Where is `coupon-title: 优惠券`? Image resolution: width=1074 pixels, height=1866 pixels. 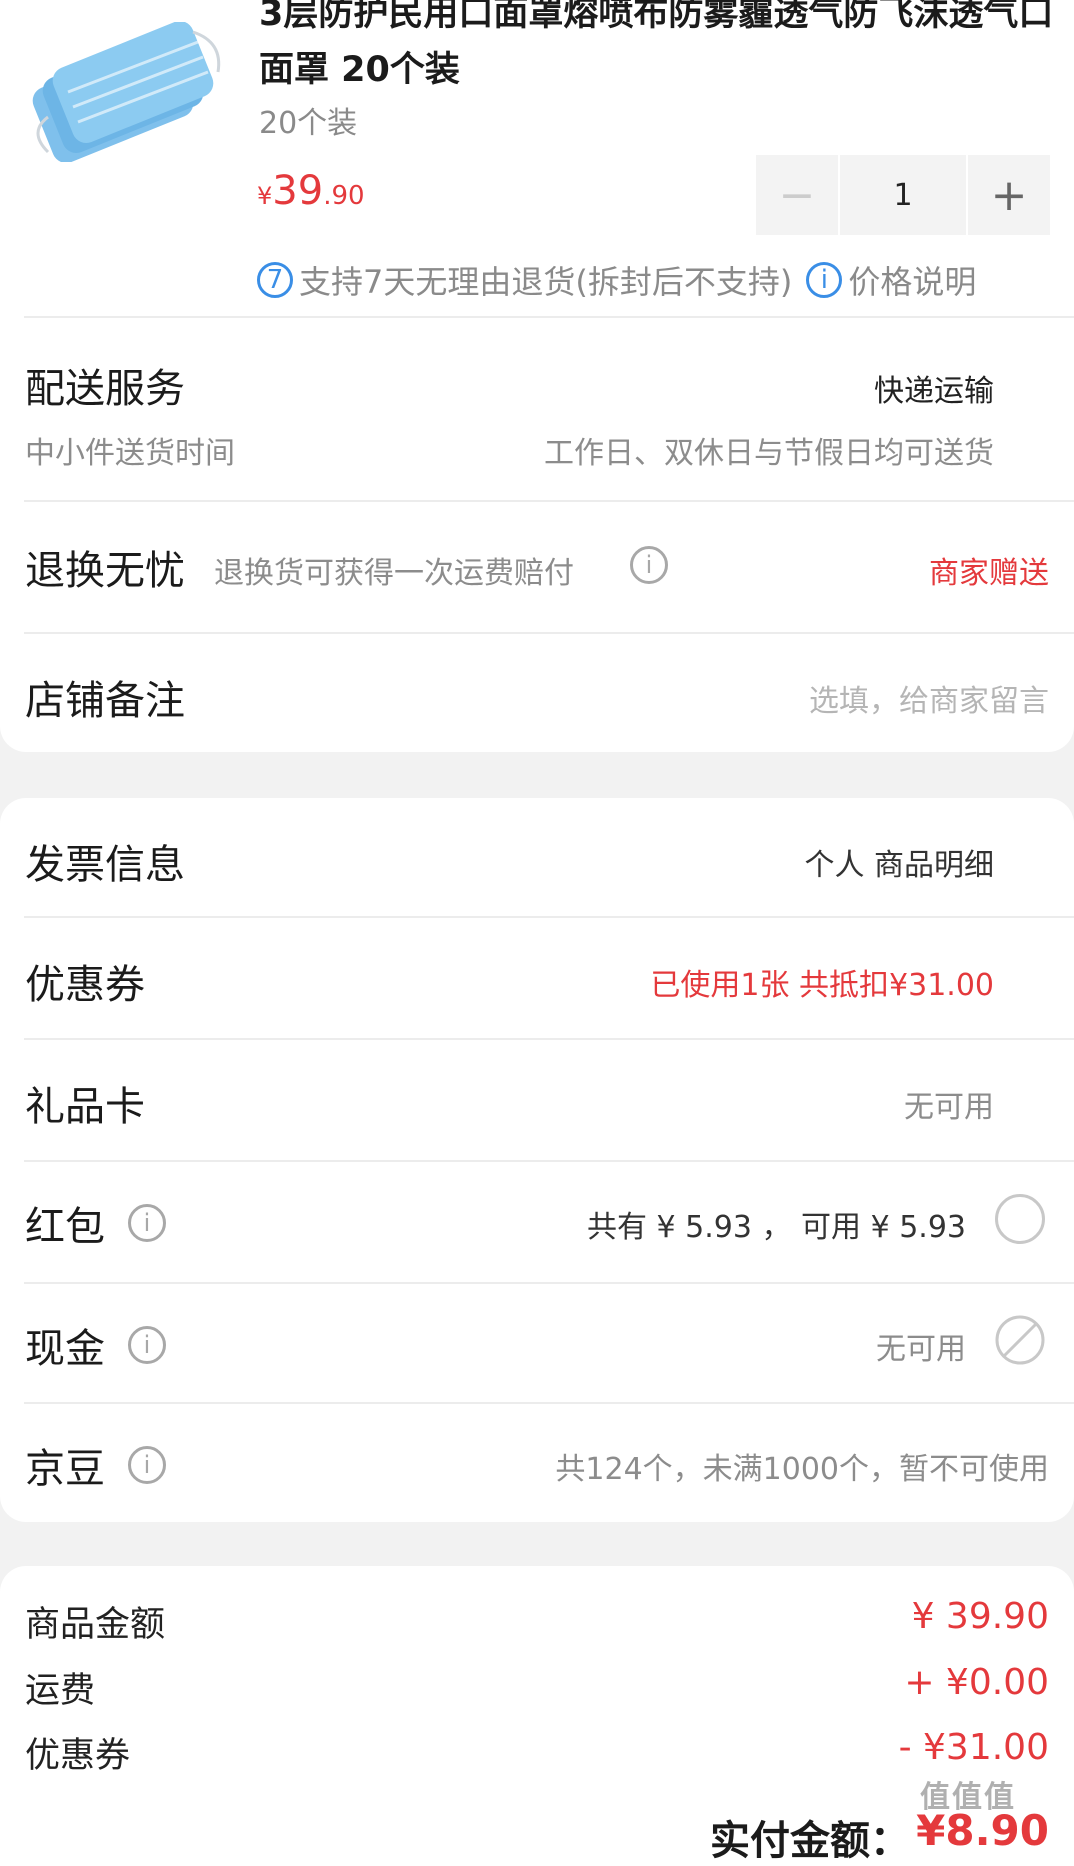 coupon-title: 优惠券 is located at coordinates (85, 985).